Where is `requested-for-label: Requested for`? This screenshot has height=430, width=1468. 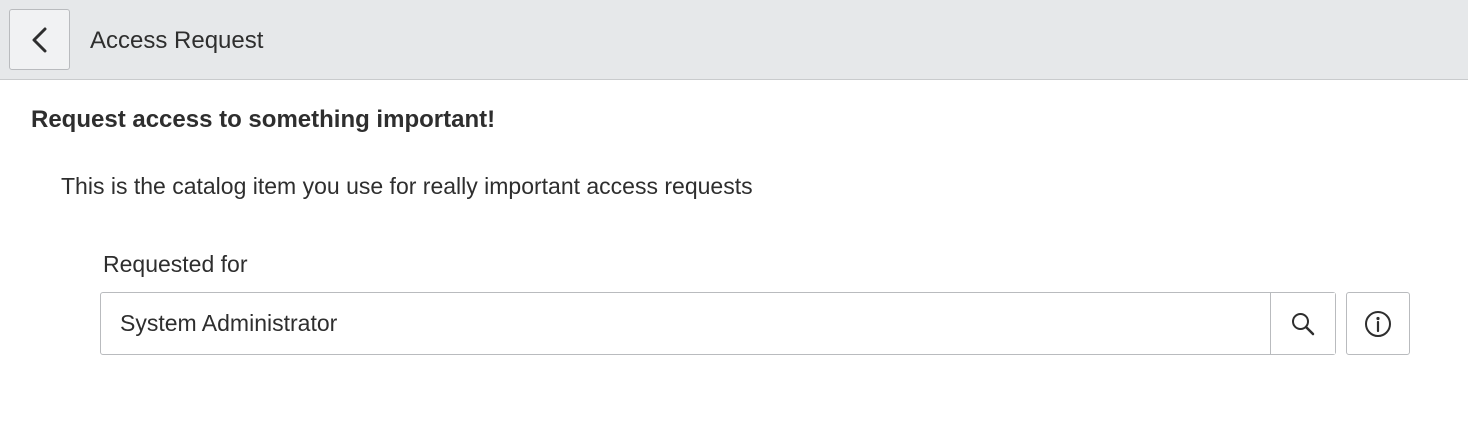 requested-for-label: Requested for is located at coordinates (175, 264).